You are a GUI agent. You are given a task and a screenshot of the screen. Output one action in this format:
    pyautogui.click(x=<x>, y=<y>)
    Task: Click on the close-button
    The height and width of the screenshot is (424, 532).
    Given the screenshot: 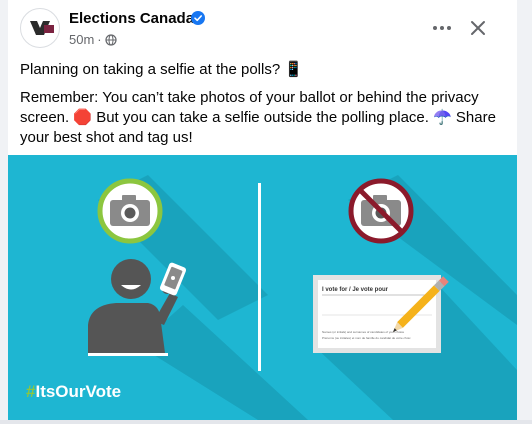 What is the action you would take?
    pyautogui.click(x=478, y=28)
    